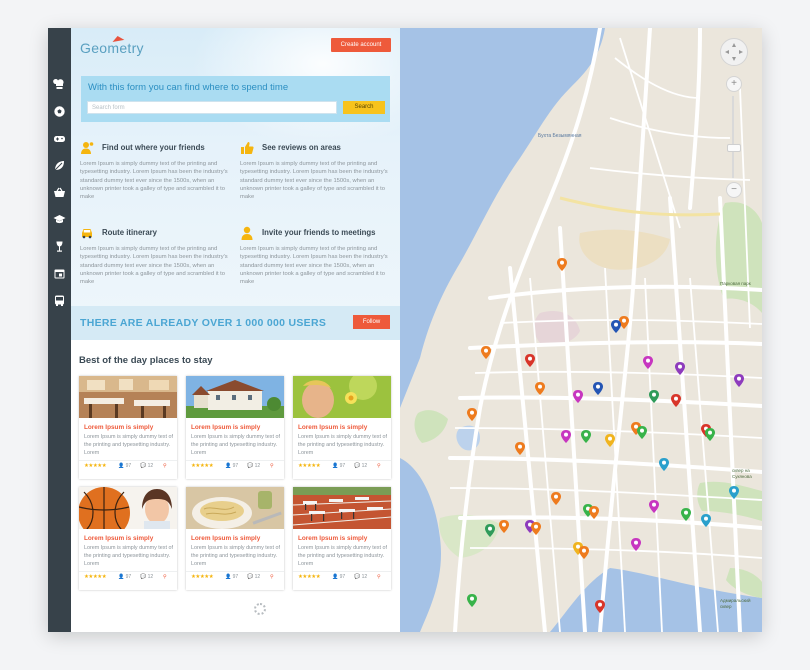  What do you see at coordinates (87, 148) in the screenshot?
I see `friends-location-icon` at bounding box center [87, 148].